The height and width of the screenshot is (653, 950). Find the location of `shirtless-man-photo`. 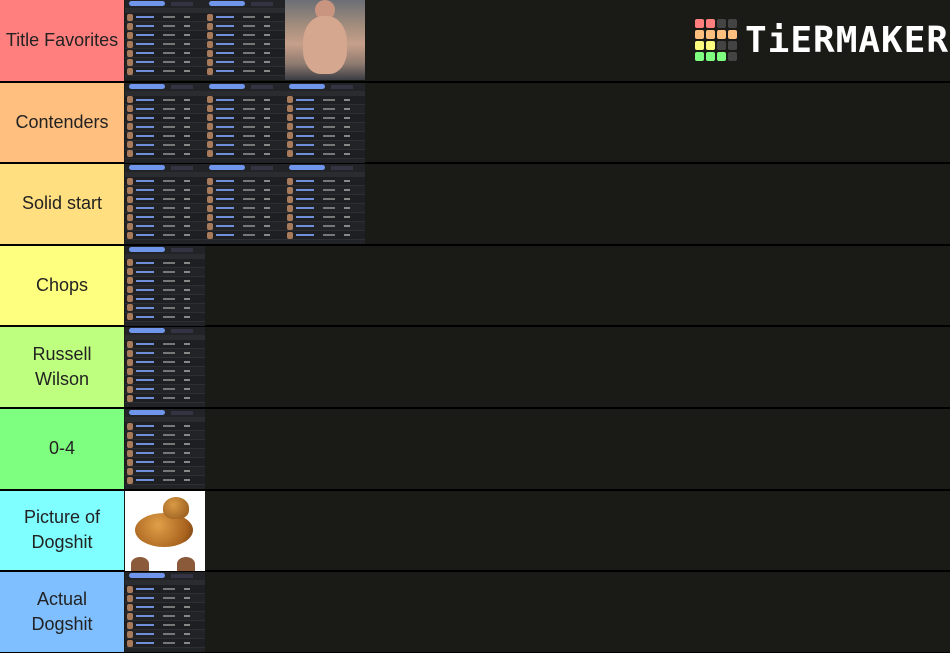

shirtless-man-photo is located at coordinates (325, 40).